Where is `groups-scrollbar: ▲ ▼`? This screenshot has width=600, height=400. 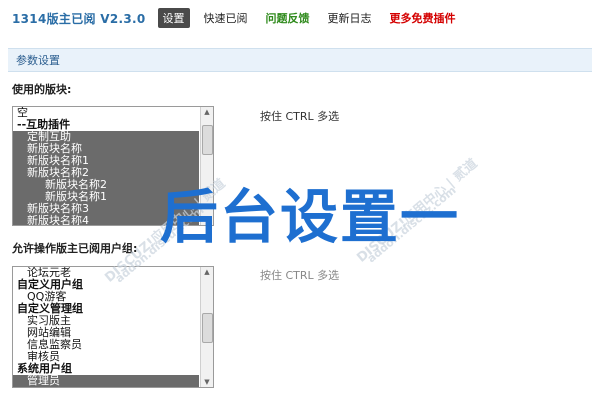 groups-scrollbar: ▲ ▼ is located at coordinates (206, 327).